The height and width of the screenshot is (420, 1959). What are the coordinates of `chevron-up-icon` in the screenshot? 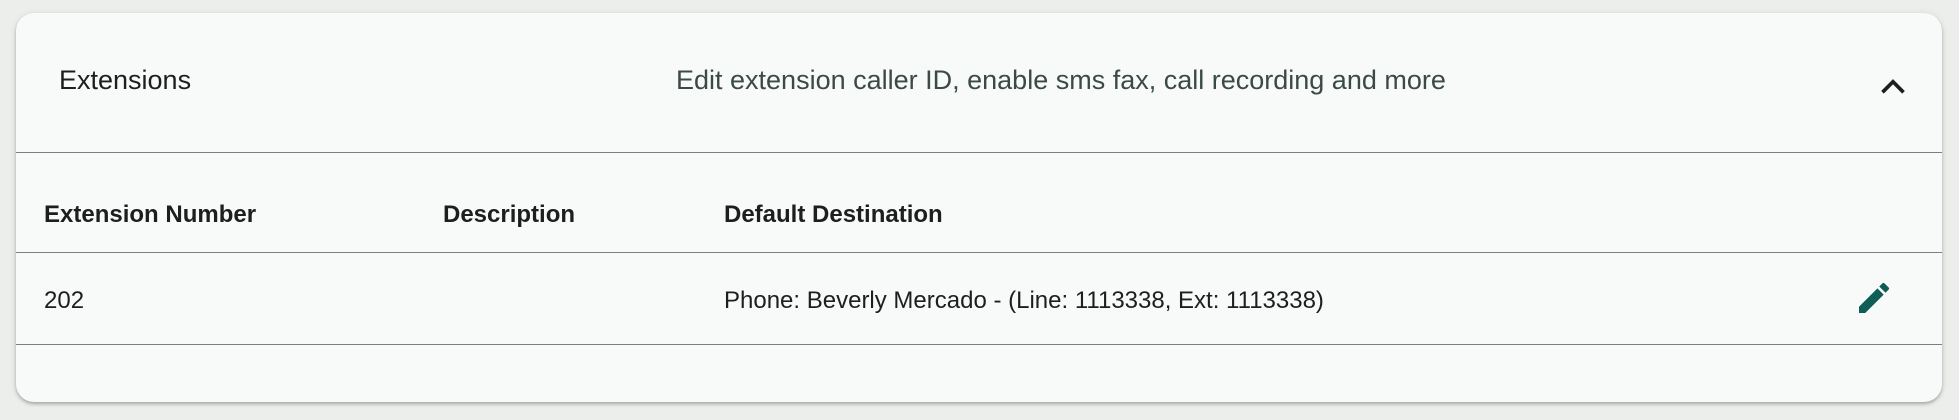 It's located at (1893, 86).